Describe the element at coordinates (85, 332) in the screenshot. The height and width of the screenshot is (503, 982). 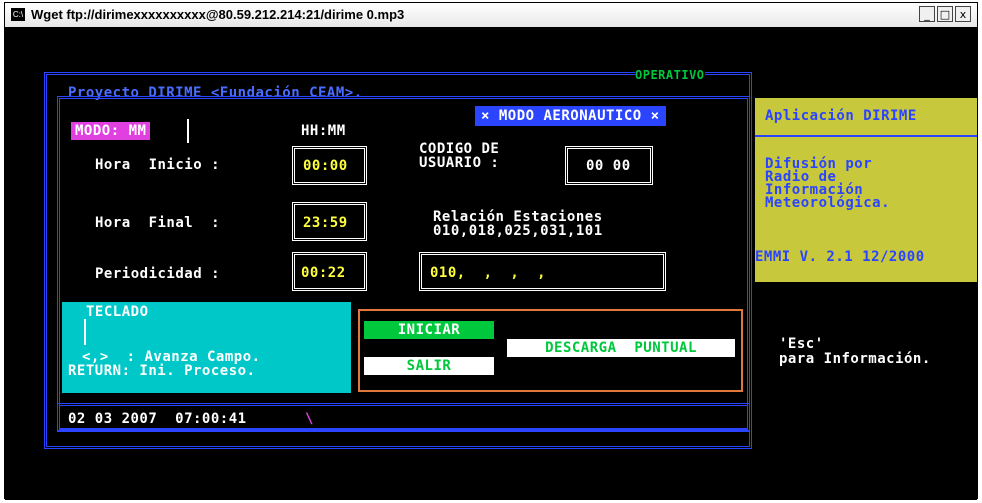
I see `teclado-bar` at that location.